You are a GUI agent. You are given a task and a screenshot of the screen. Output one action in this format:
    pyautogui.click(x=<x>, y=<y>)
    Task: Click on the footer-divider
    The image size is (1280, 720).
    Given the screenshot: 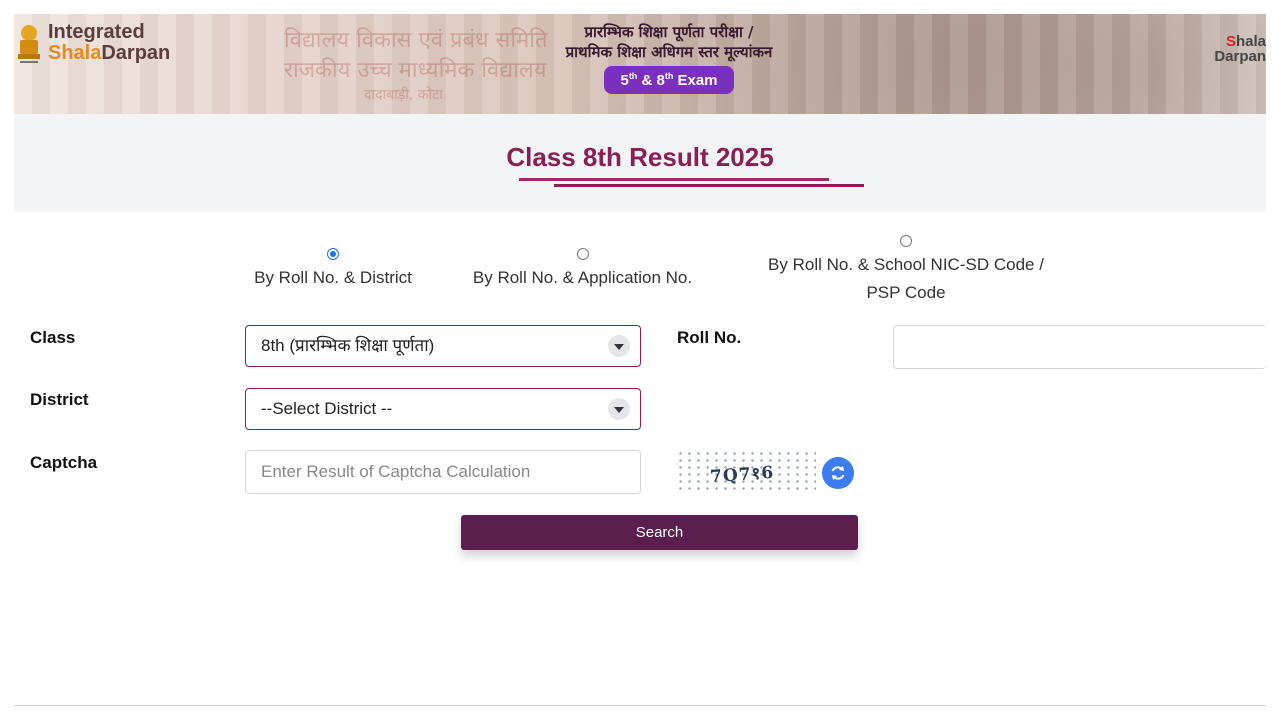 What is the action you would take?
    pyautogui.click(x=640, y=705)
    